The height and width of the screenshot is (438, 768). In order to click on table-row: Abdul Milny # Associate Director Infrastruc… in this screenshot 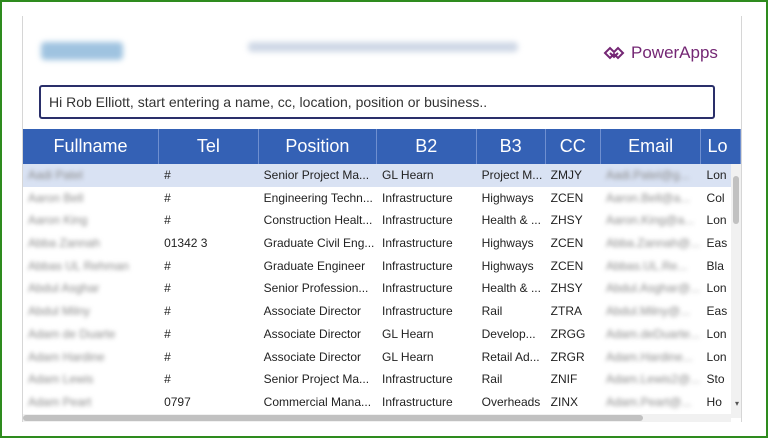, I will do `click(382, 311)`.